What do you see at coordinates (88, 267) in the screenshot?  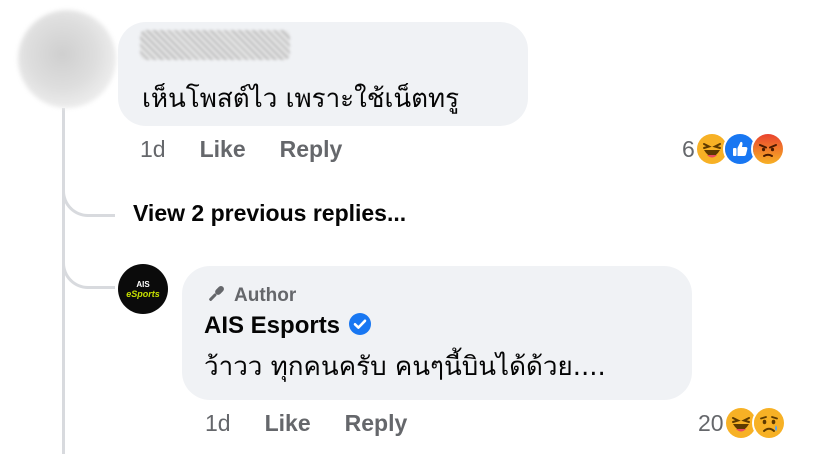 I see `thread-connector-reply` at bounding box center [88, 267].